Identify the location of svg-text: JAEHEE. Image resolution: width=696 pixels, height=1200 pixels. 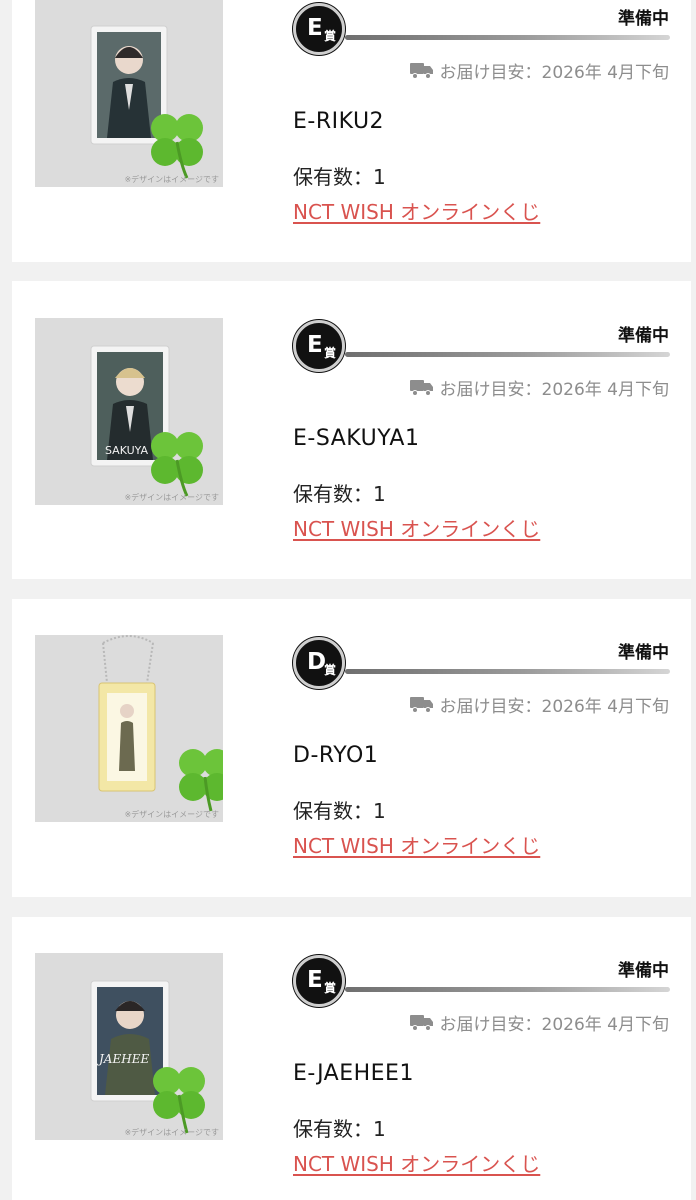
(122, 1059).